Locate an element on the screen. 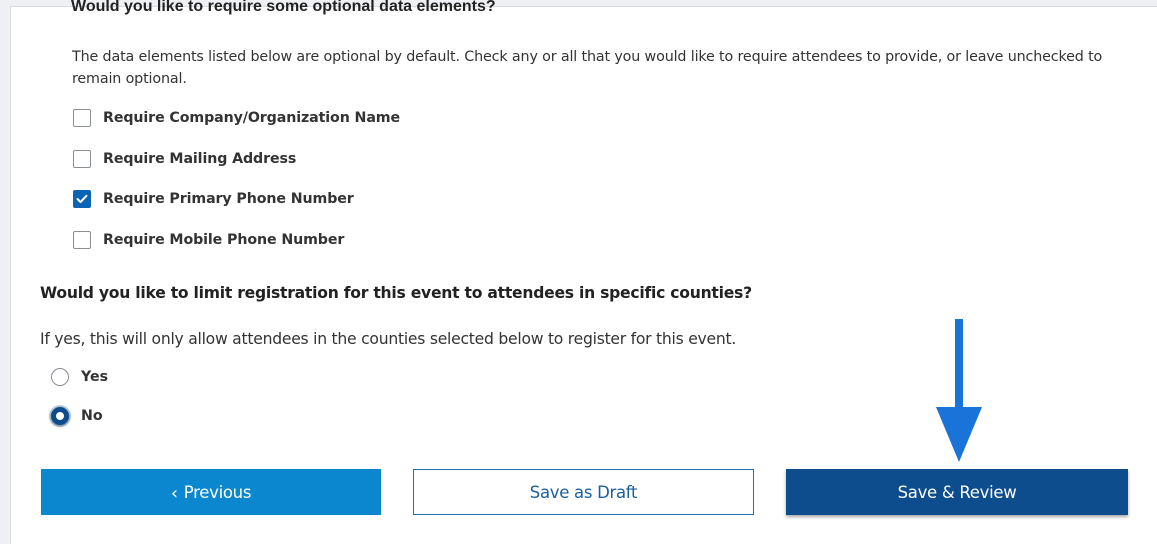 This screenshot has height=544, width=1157. save-as-draft-button: Save as Draft is located at coordinates (583, 492).